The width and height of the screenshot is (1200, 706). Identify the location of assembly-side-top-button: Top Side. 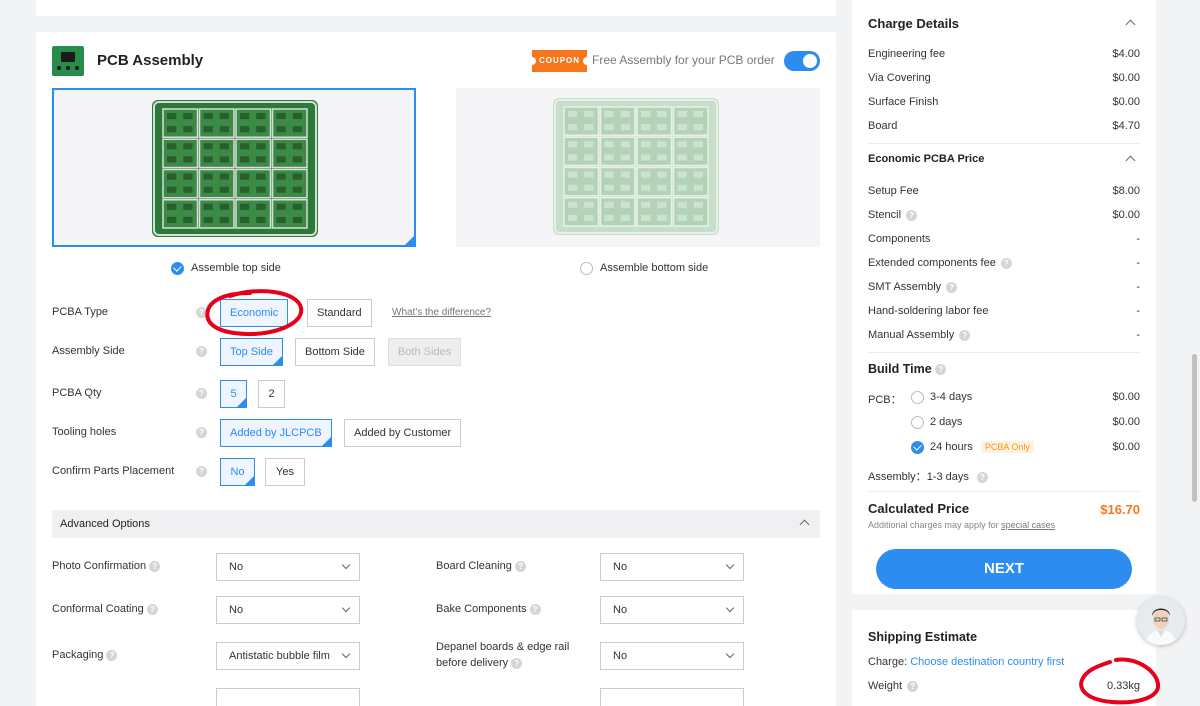
(251, 352).